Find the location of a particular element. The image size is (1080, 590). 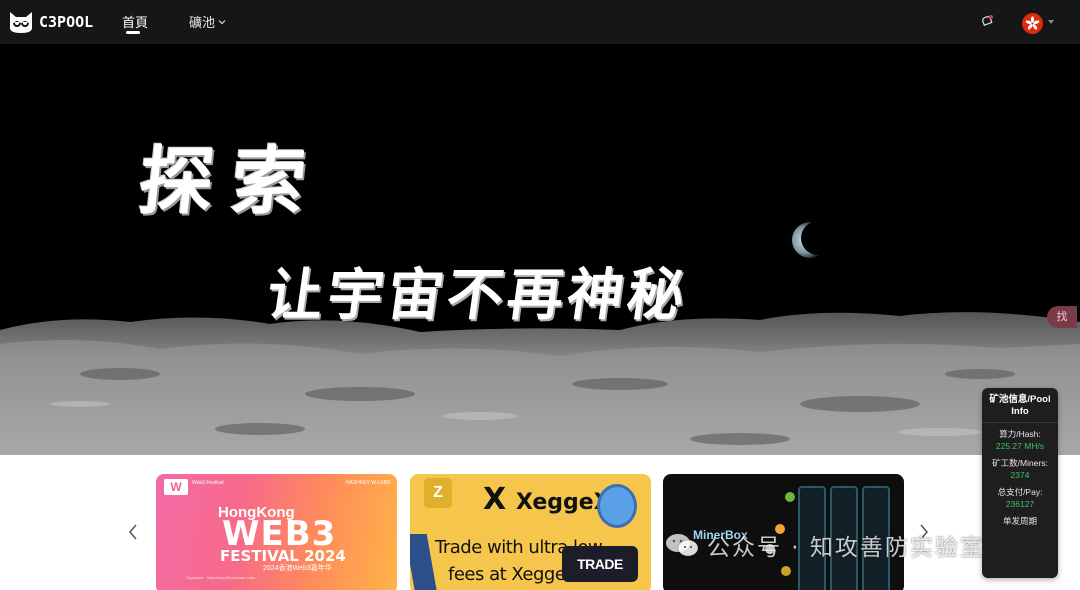

pool-info-title: 矿池信息/Pool Info is located at coordinates (1020, 405).